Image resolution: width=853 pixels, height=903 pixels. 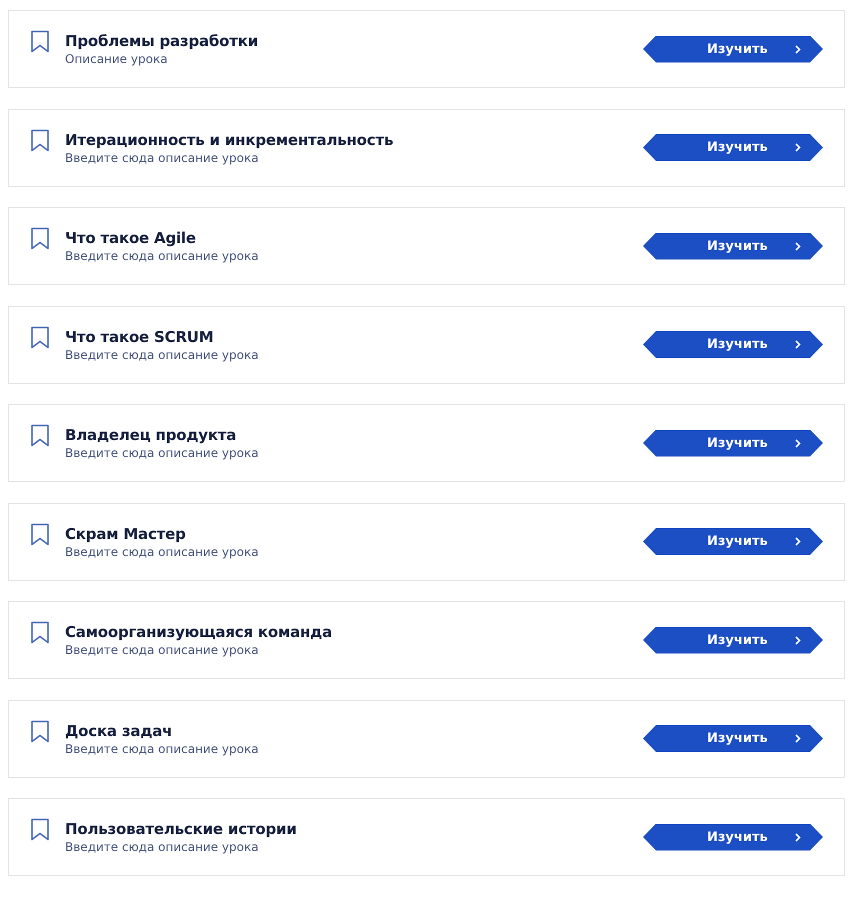 I want to click on lesson-title: Что такое SCRUM, so click(x=140, y=336).